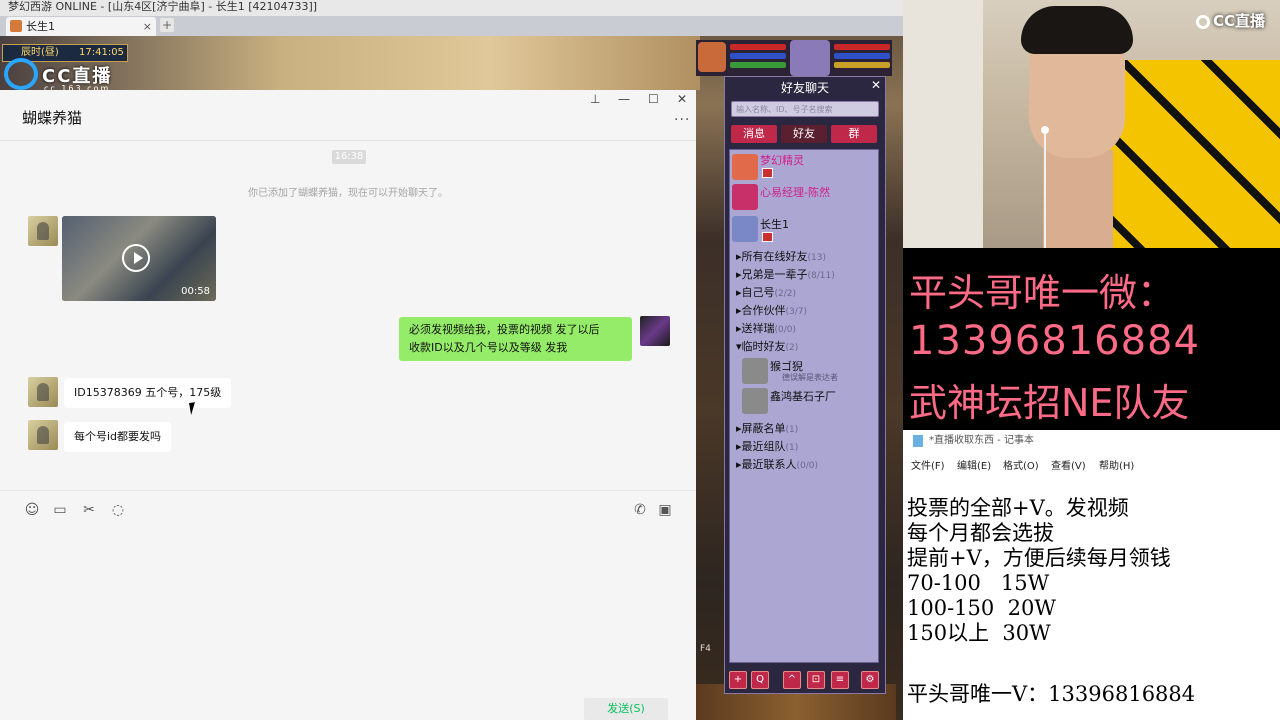  Describe the element at coordinates (1049, 403) in the screenshot. I see `promo-line: 武神坛招NE队友` at that location.